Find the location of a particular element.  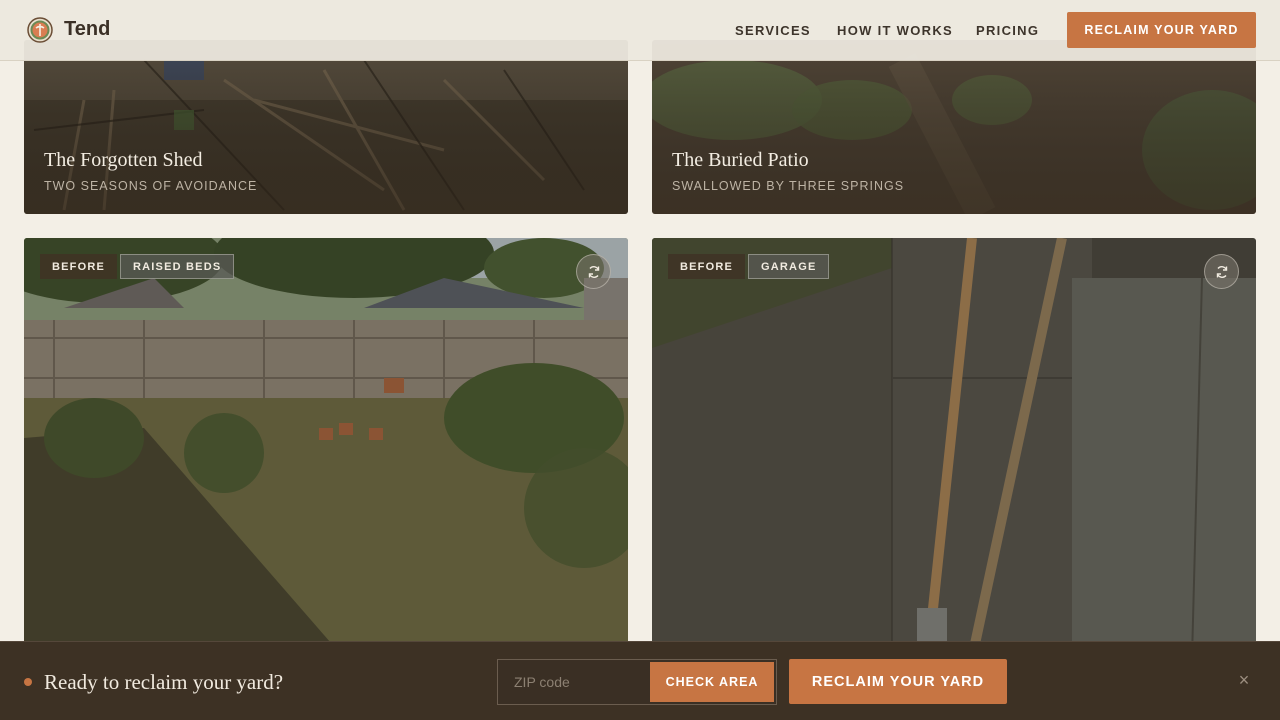

zip-form: CHECK AREA is located at coordinates (637, 682).